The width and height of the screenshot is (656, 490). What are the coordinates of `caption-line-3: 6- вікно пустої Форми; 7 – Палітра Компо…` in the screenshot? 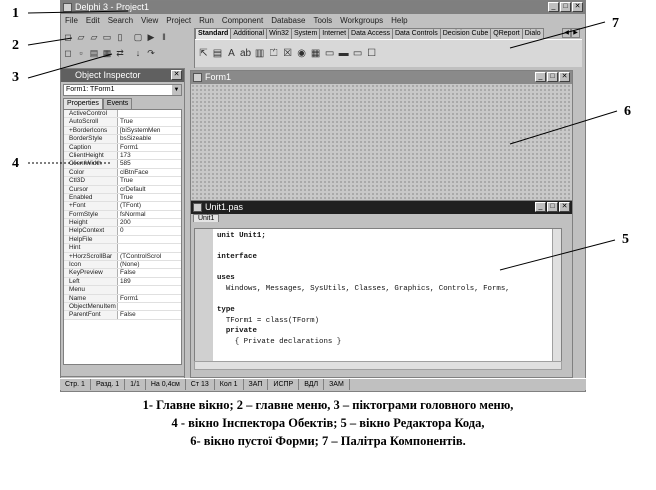 It's located at (328, 441).